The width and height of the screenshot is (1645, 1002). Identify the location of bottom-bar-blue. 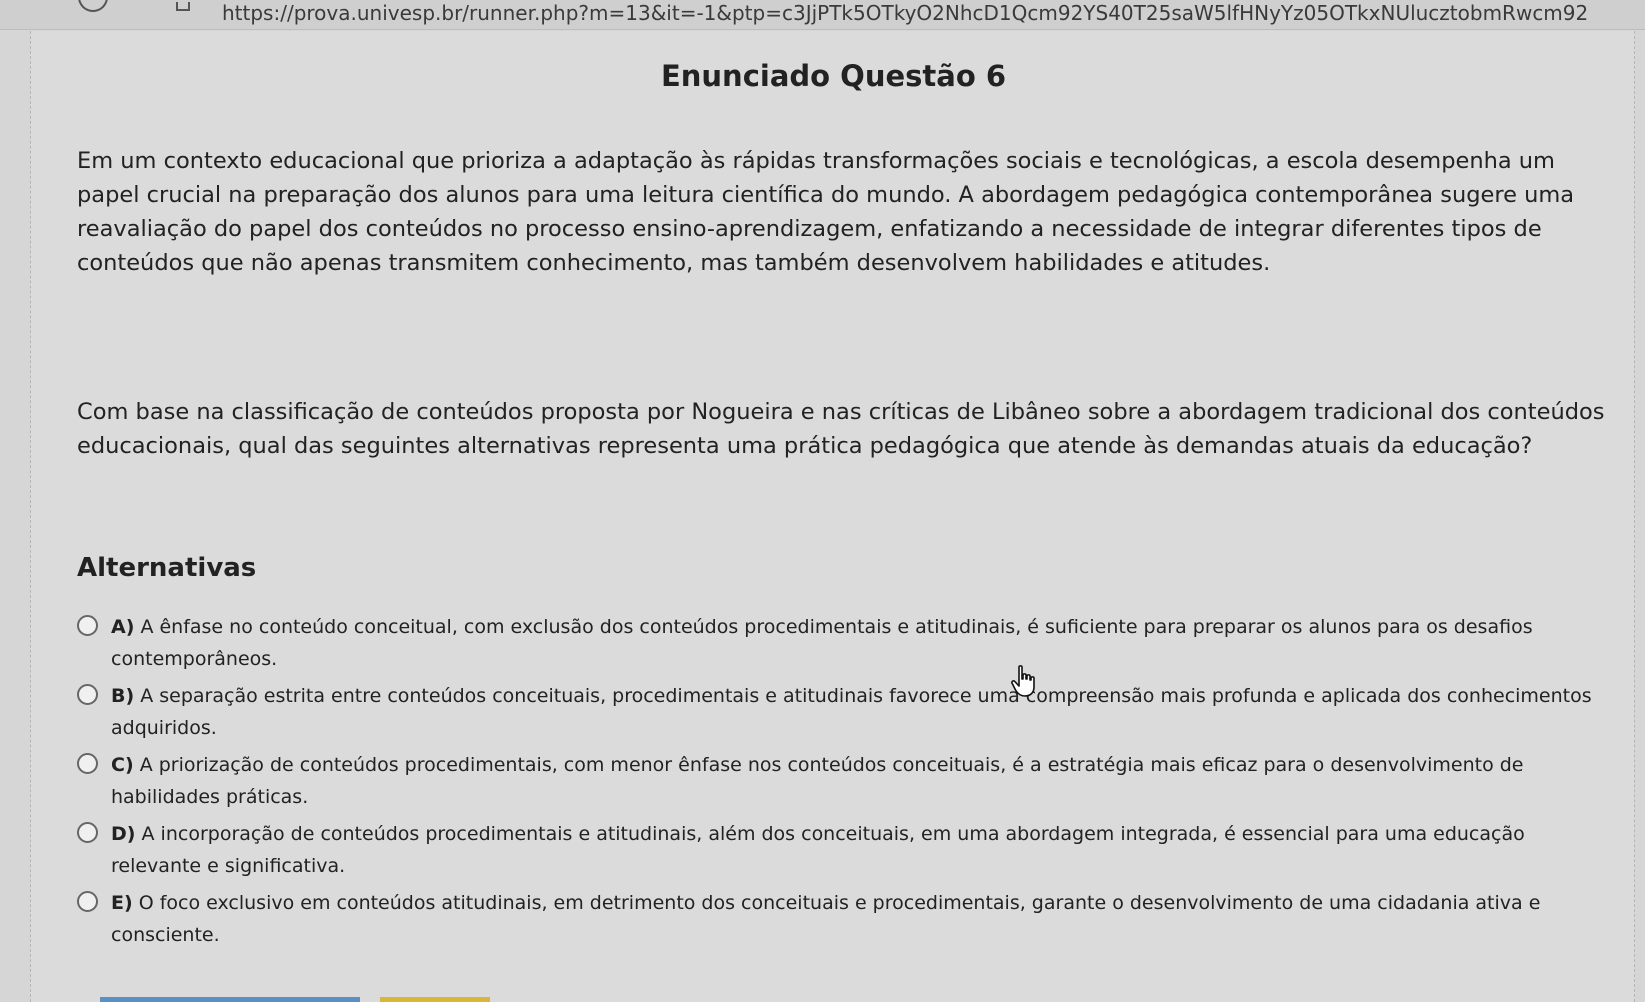
(230, 999).